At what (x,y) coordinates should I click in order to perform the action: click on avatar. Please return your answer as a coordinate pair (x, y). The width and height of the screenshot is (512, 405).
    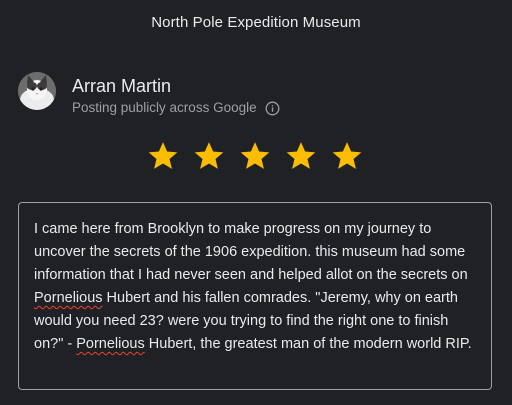
    Looking at the image, I should click on (37, 91).